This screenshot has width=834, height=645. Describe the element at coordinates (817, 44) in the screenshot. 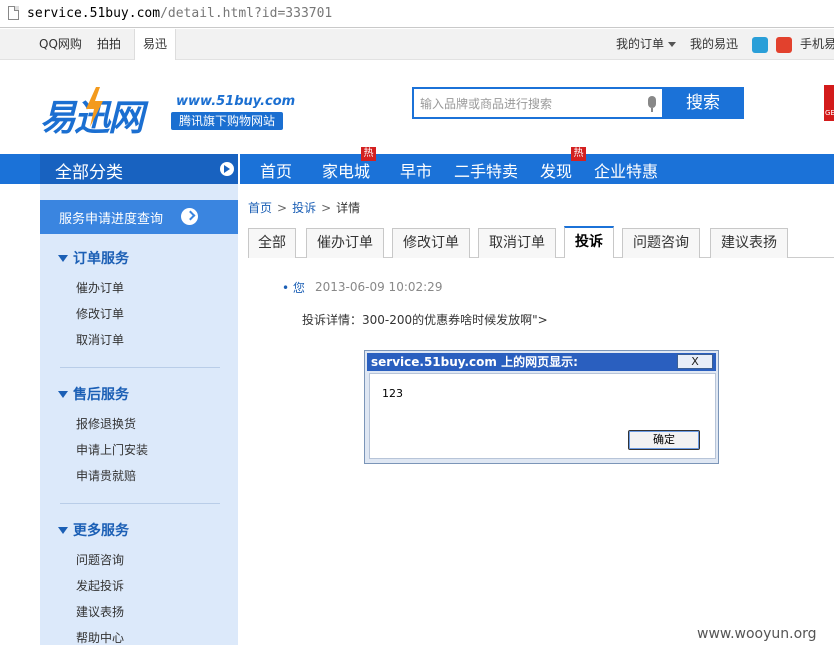

I see `mobile-link: 手机易` at that location.